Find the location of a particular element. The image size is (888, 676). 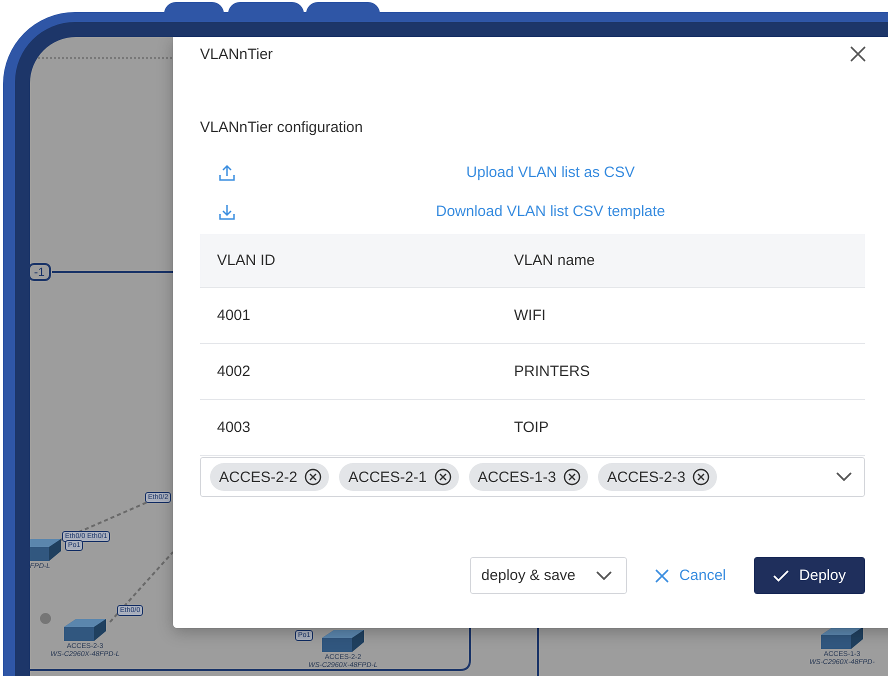

column-header: VLAN name is located at coordinates (554, 260).